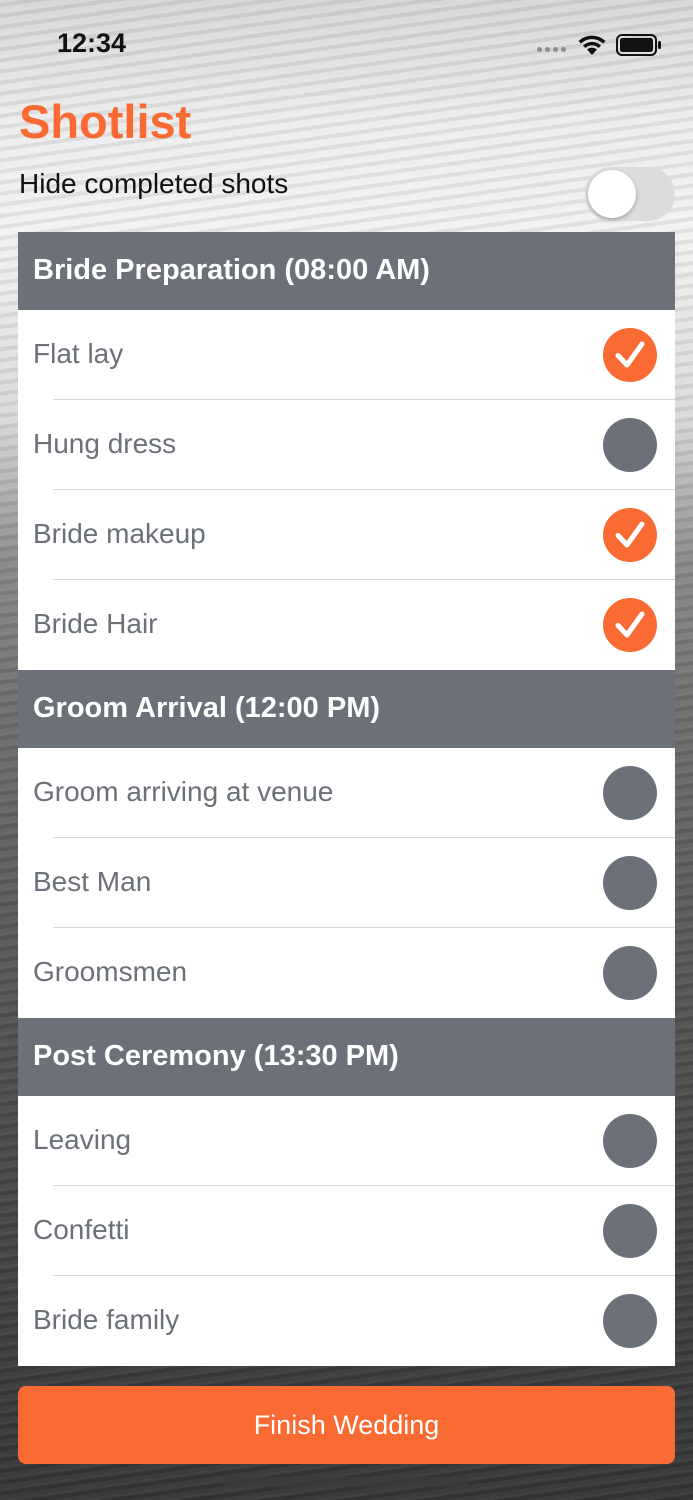  Describe the element at coordinates (105, 121) in the screenshot. I see `page-title: Shotlist` at that location.